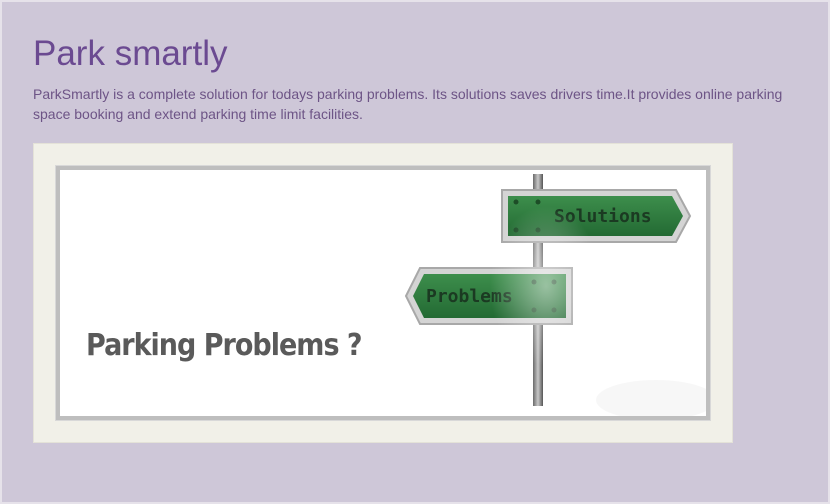  What do you see at coordinates (130, 53) in the screenshot?
I see `page-title: Park smartly` at bounding box center [130, 53].